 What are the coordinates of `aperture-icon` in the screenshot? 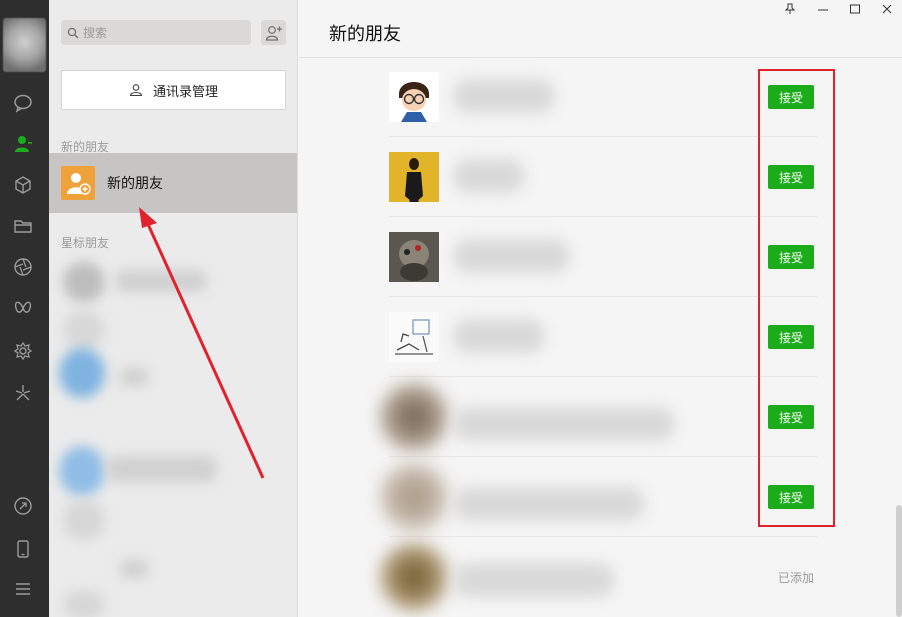 It's located at (23, 267).